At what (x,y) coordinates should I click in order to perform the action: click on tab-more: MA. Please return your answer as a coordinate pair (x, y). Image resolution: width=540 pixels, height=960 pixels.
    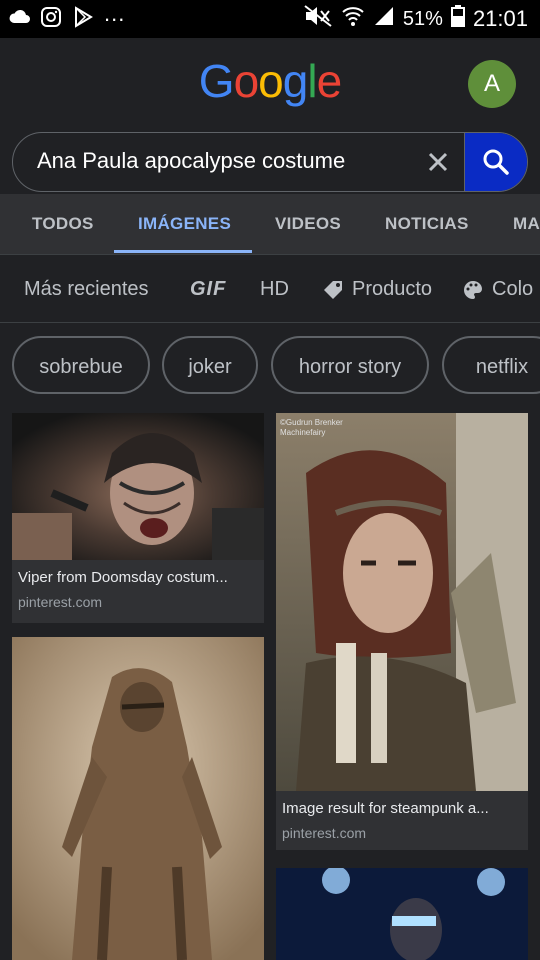
    Looking at the image, I should click on (526, 224).